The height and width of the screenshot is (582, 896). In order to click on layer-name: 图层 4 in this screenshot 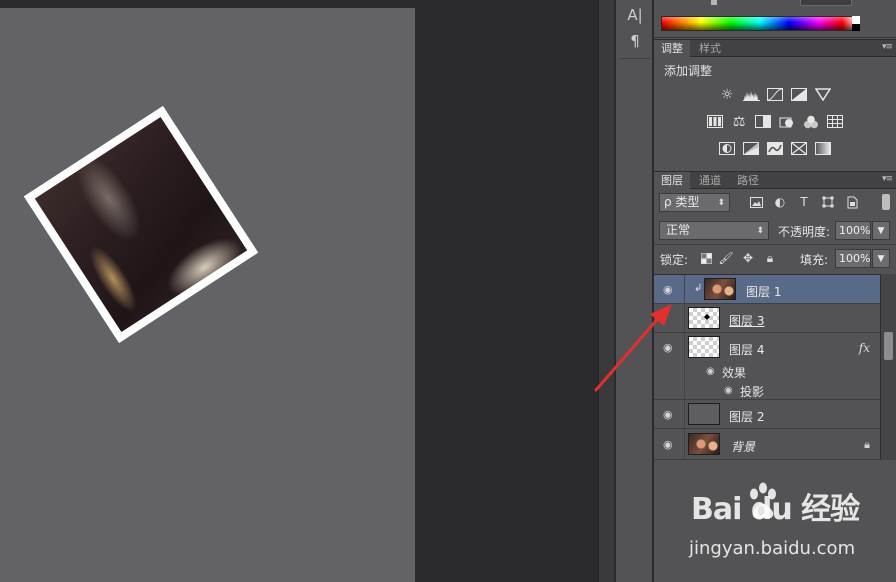, I will do `click(746, 349)`.